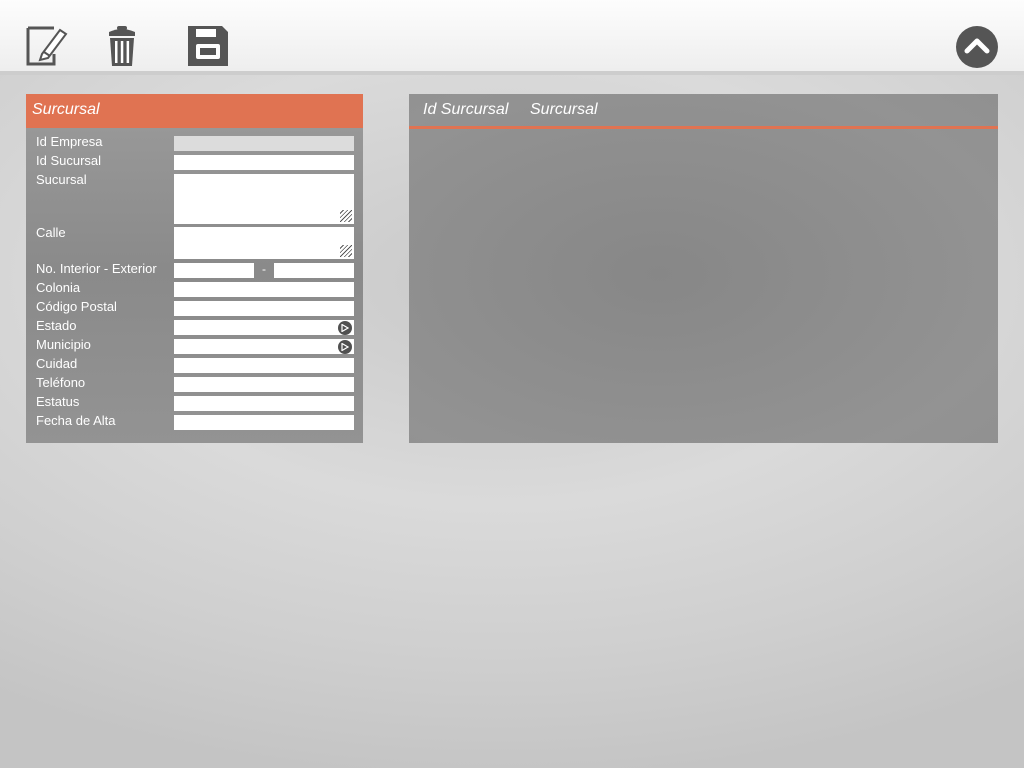 The height and width of the screenshot is (768, 1024). Describe the element at coordinates (51, 232) in the screenshot. I see `label-calle: Calle` at that location.